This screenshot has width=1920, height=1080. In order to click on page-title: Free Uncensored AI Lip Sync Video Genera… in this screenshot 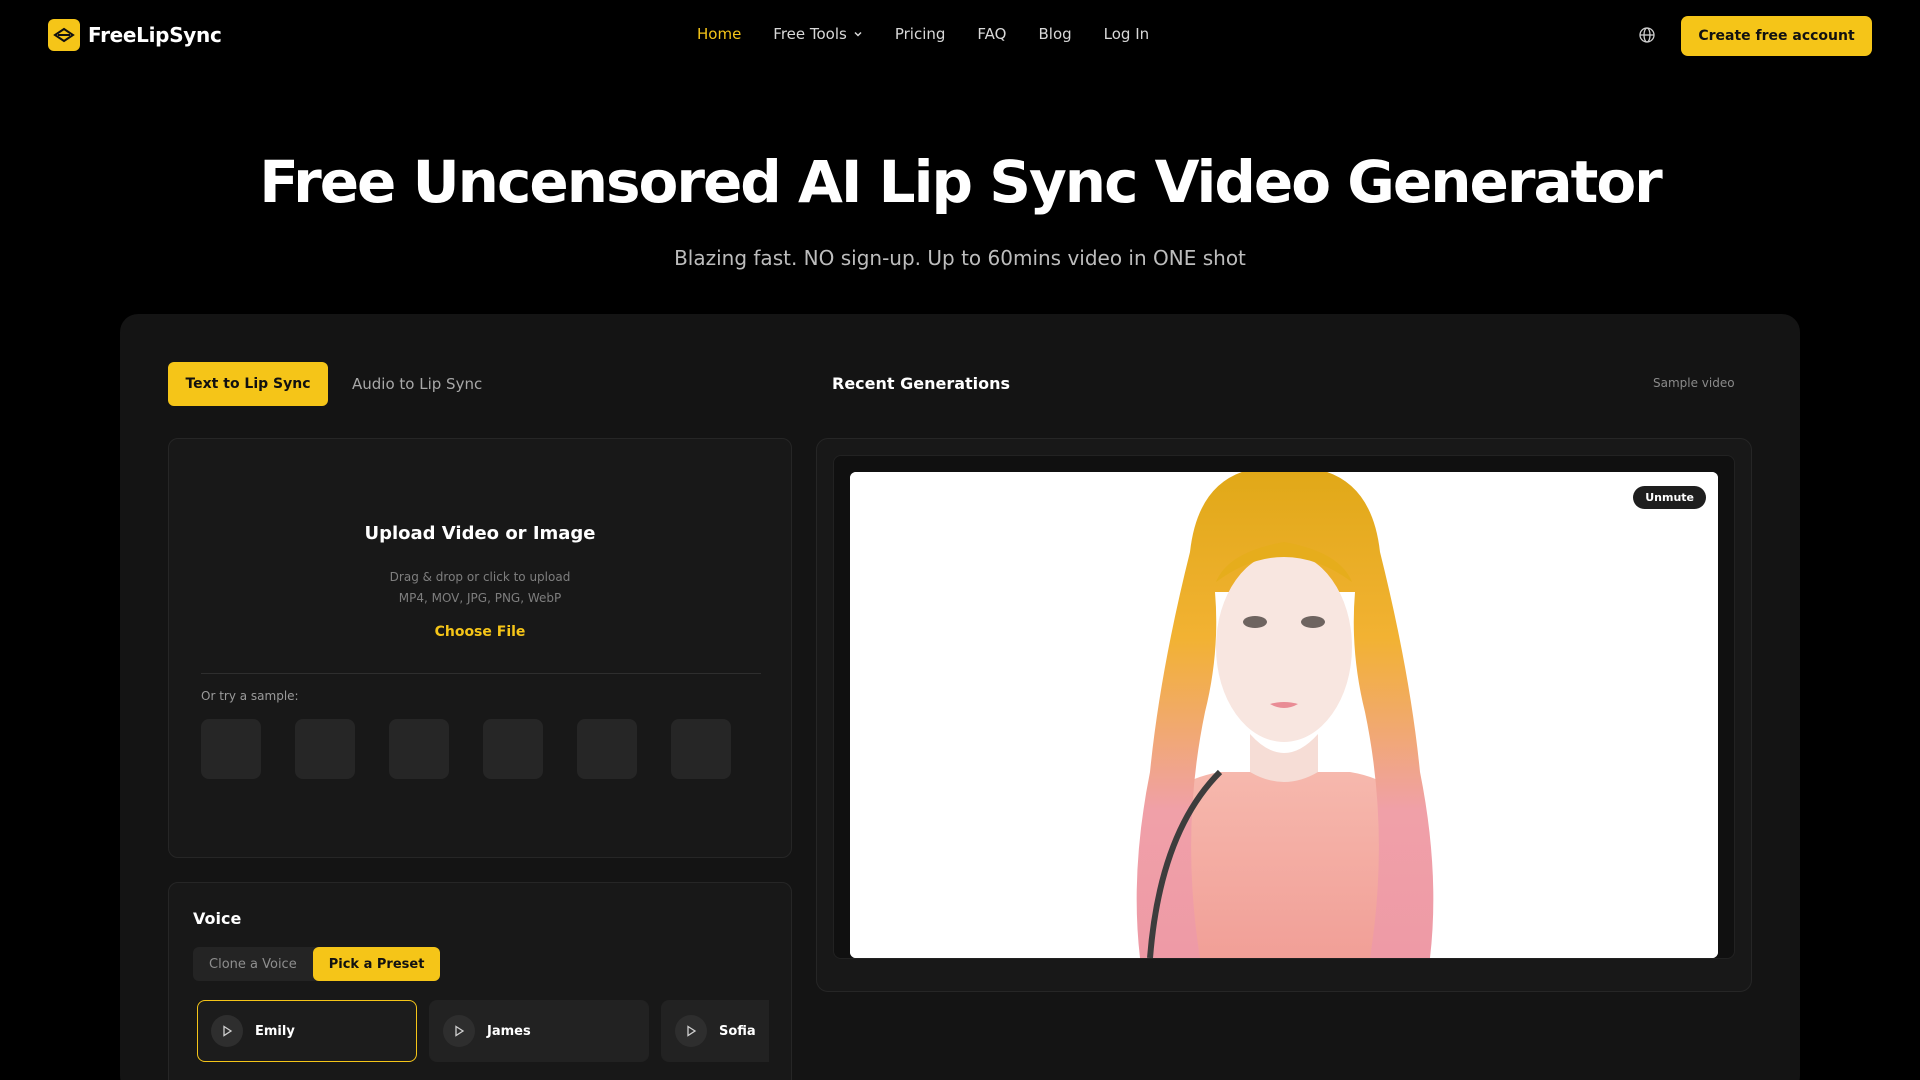, I will do `click(961, 182)`.